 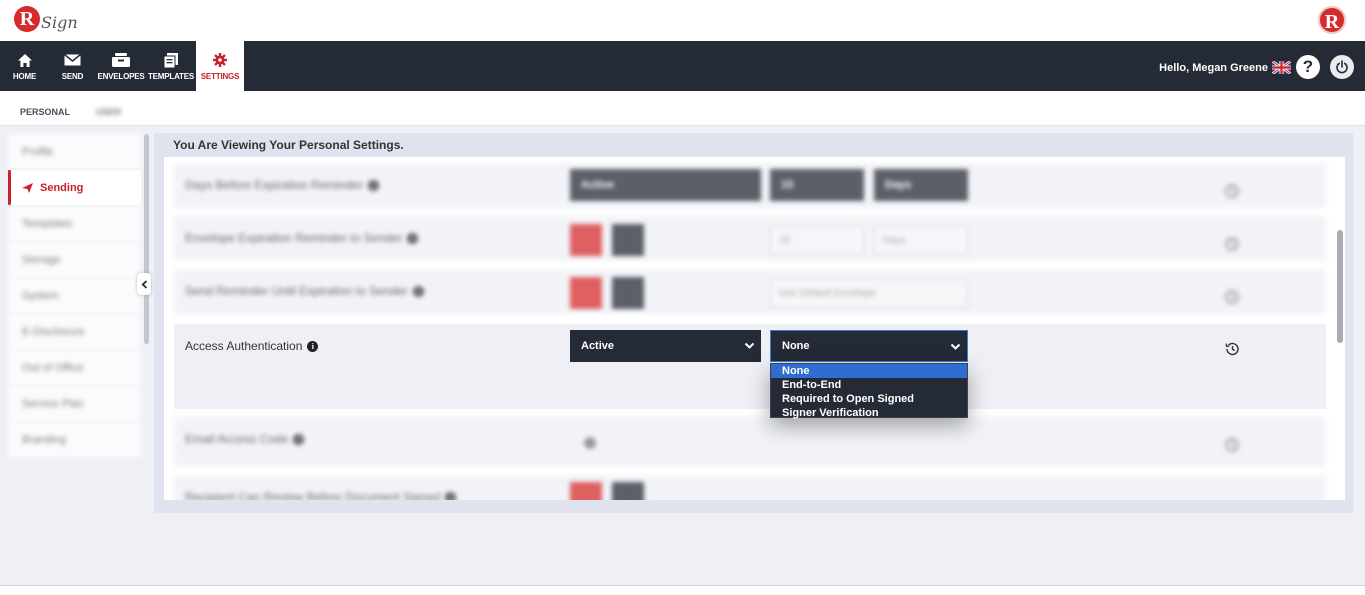 I want to click on sidebar-item-label: Out of Office, so click(x=53, y=367).